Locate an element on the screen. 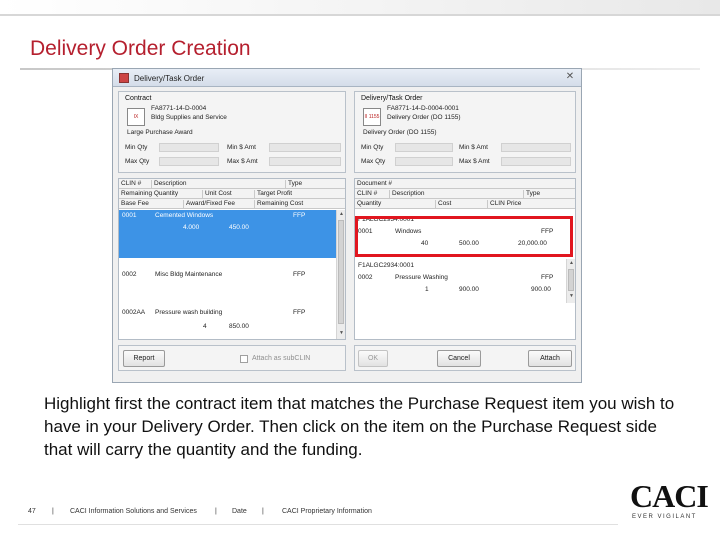  contract-award-type: Large Purchase Award is located at coordinates (160, 132).